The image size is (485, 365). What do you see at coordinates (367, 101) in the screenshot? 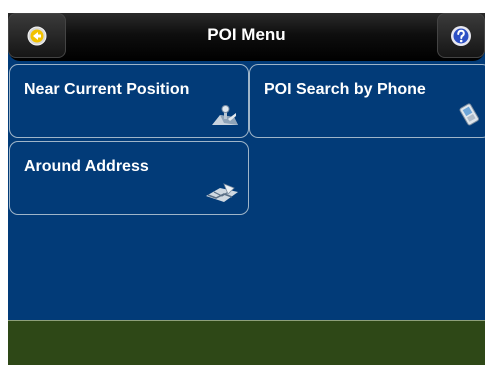
I see `poi-search-by-phone-button: POI Search by Phone` at bounding box center [367, 101].